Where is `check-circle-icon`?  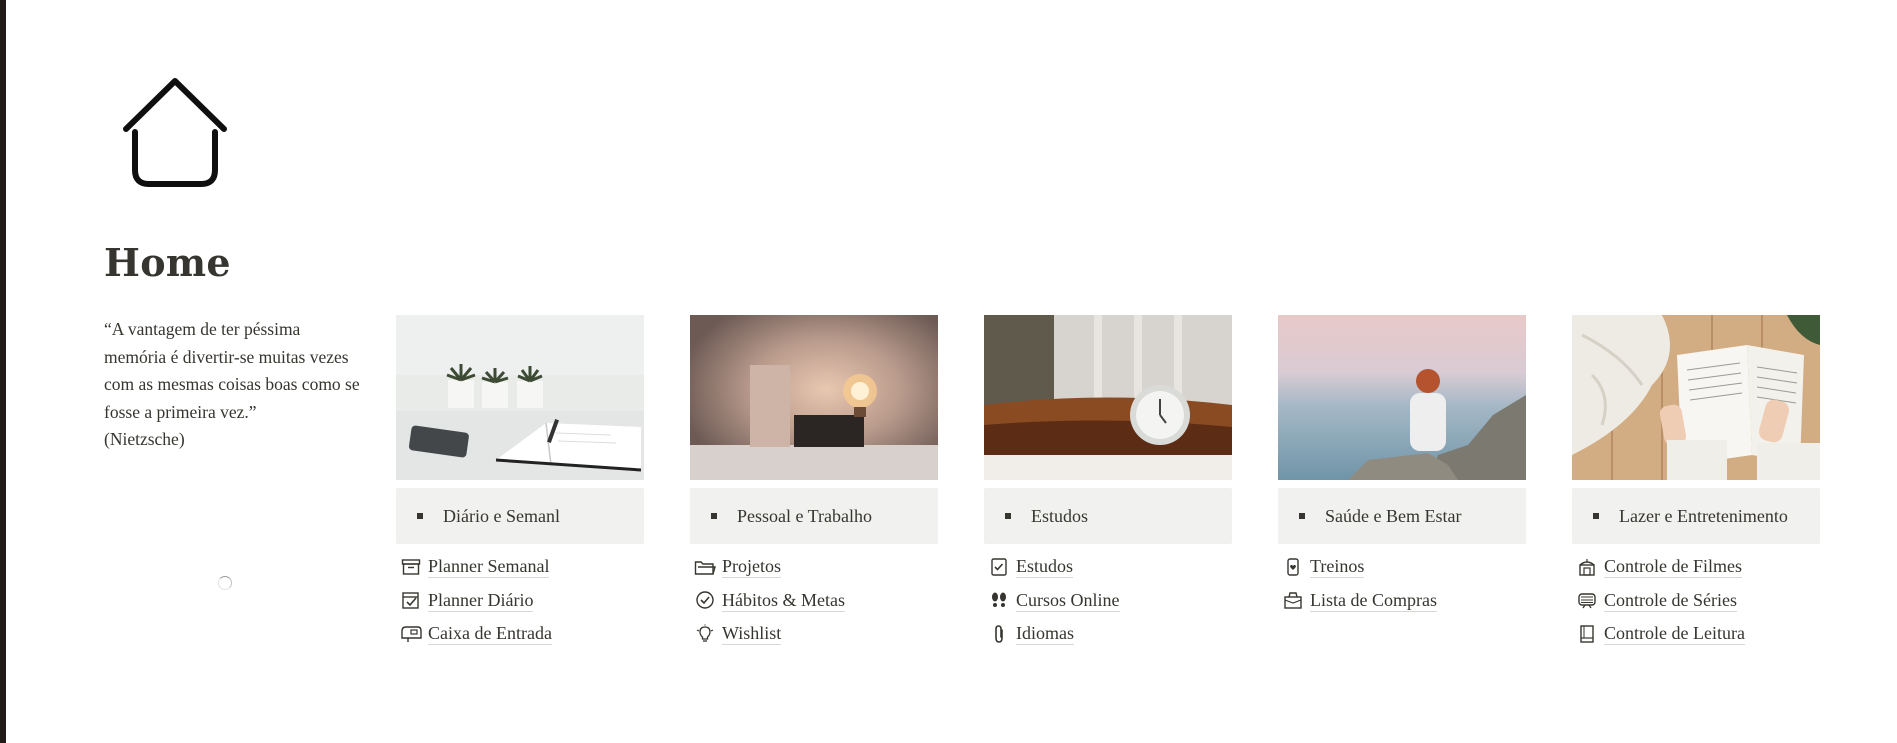
check-circle-icon is located at coordinates (705, 600).